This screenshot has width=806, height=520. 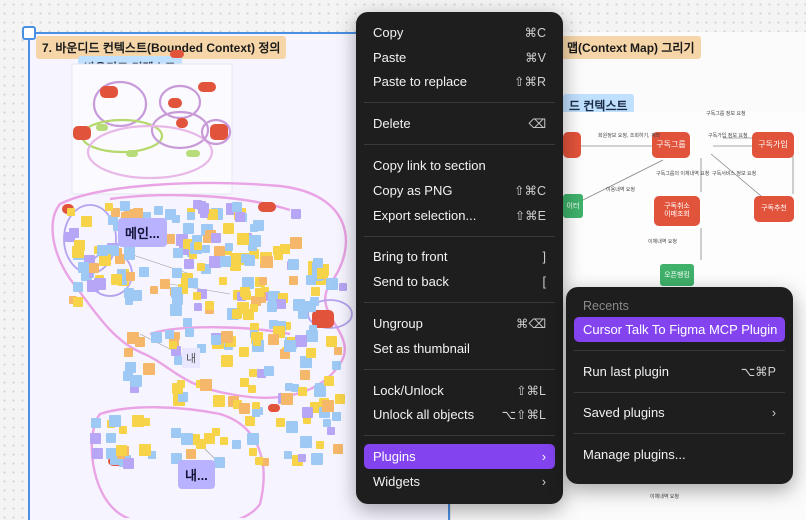 I want to click on menu-item-bring-to-front: Bring to front], so click(x=459, y=257).